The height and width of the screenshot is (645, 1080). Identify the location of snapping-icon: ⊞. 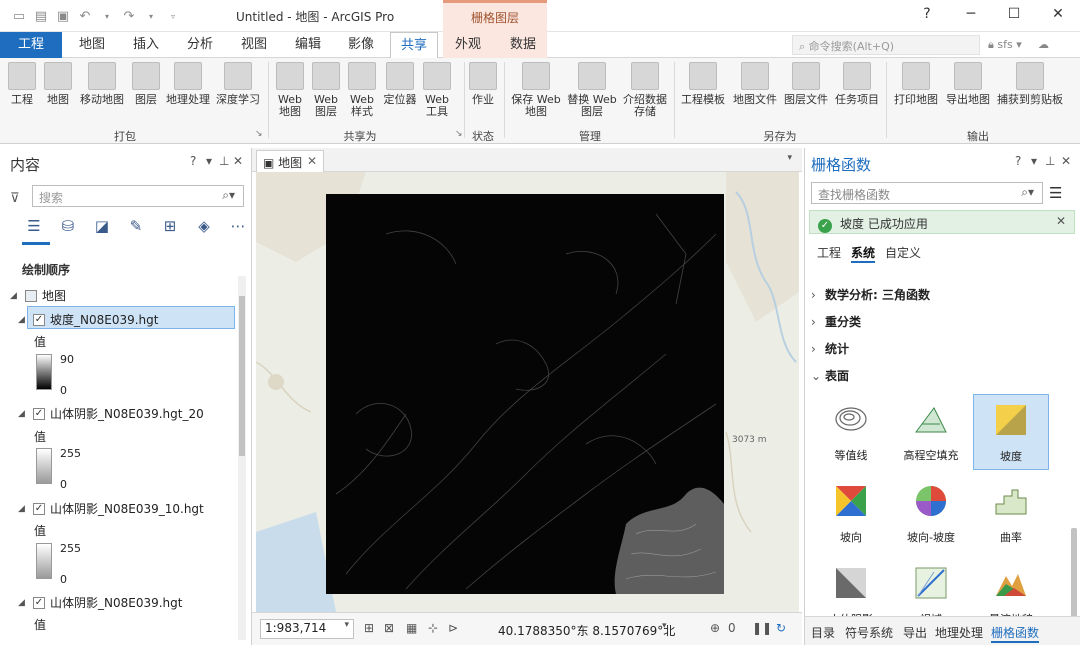
(170, 226).